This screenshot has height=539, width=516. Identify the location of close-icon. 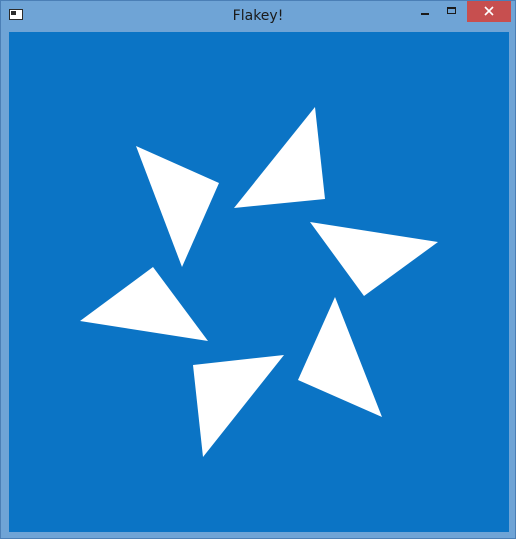
(489, 11).